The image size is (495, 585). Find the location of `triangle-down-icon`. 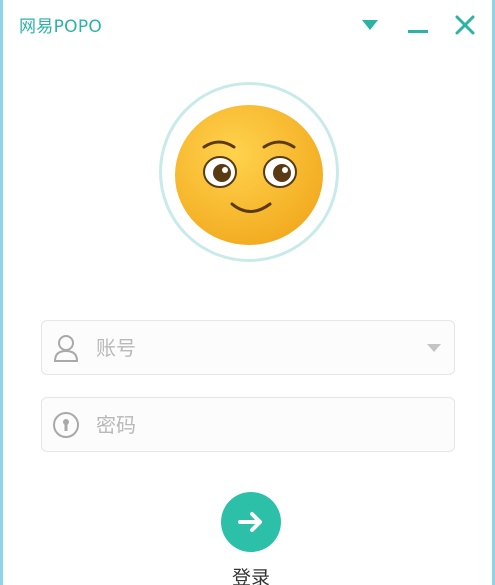

triangle-down-icon is located at coordinates (370, 25).